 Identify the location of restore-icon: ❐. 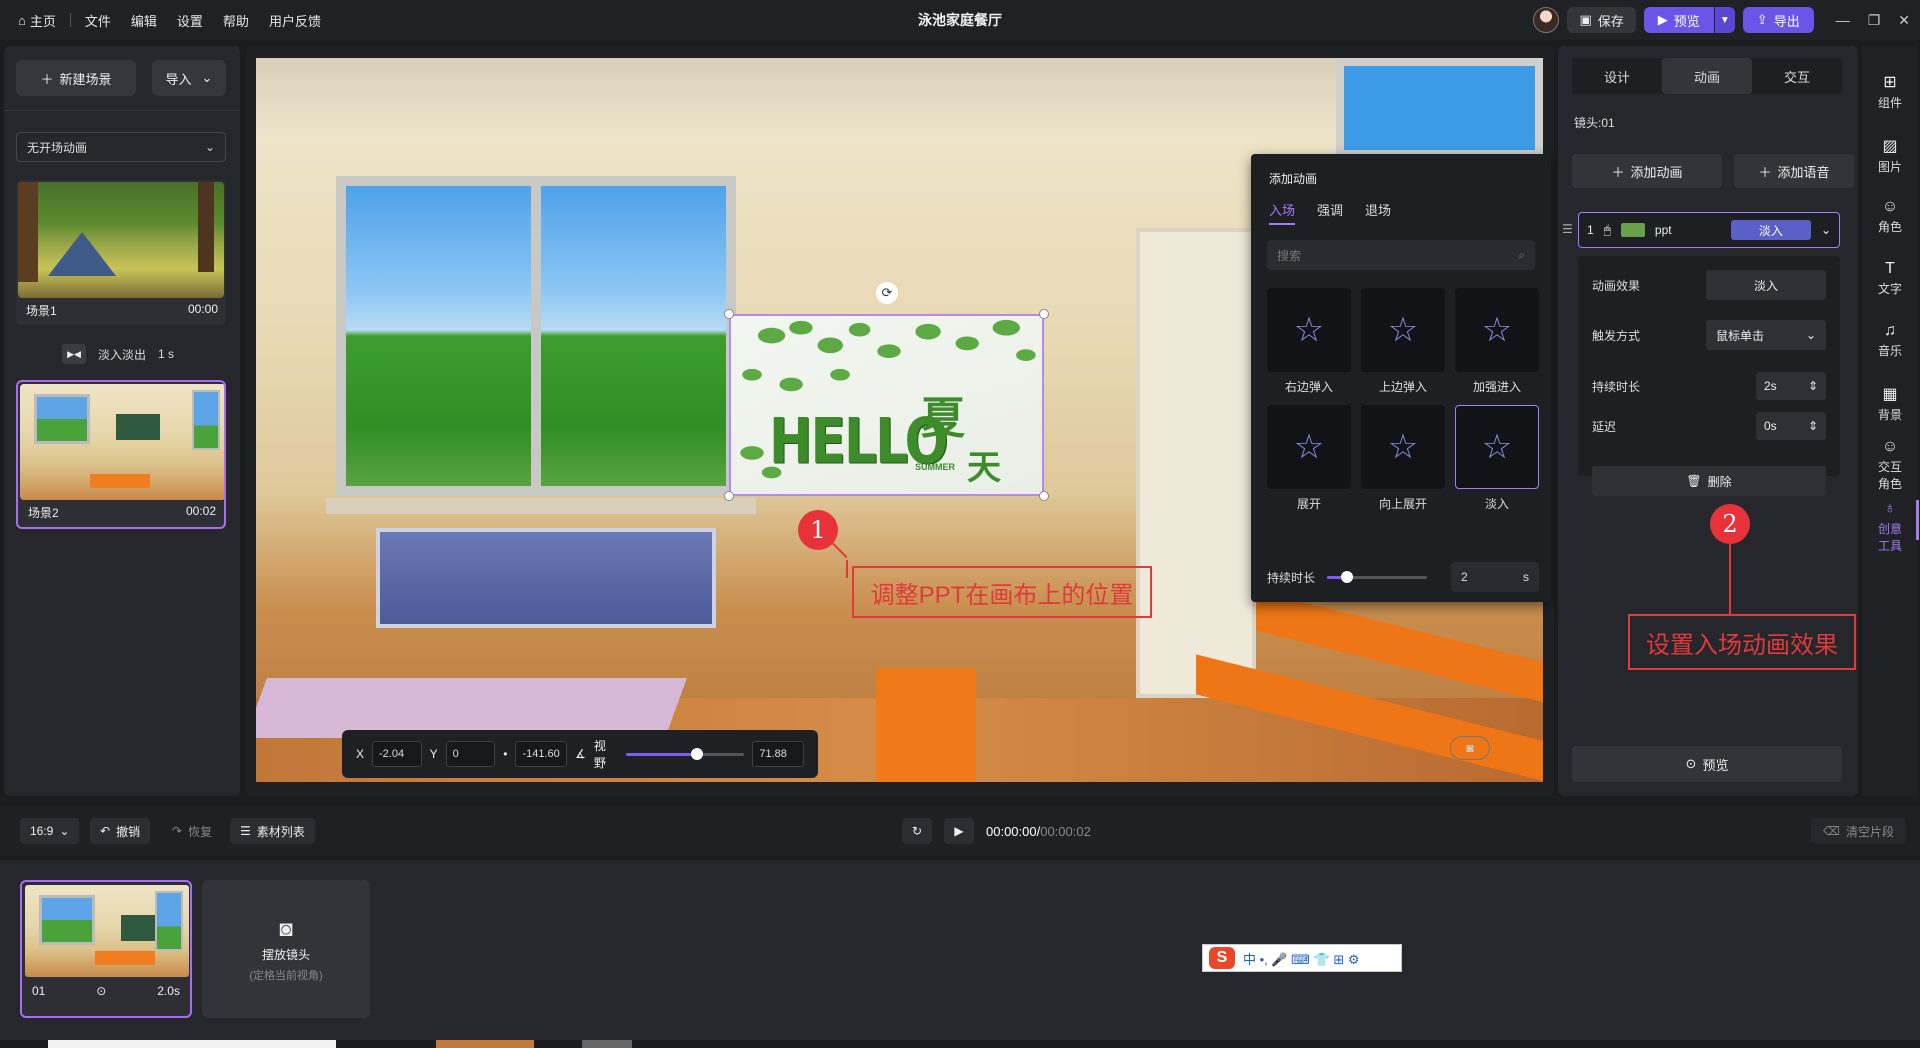
(1874, 20).